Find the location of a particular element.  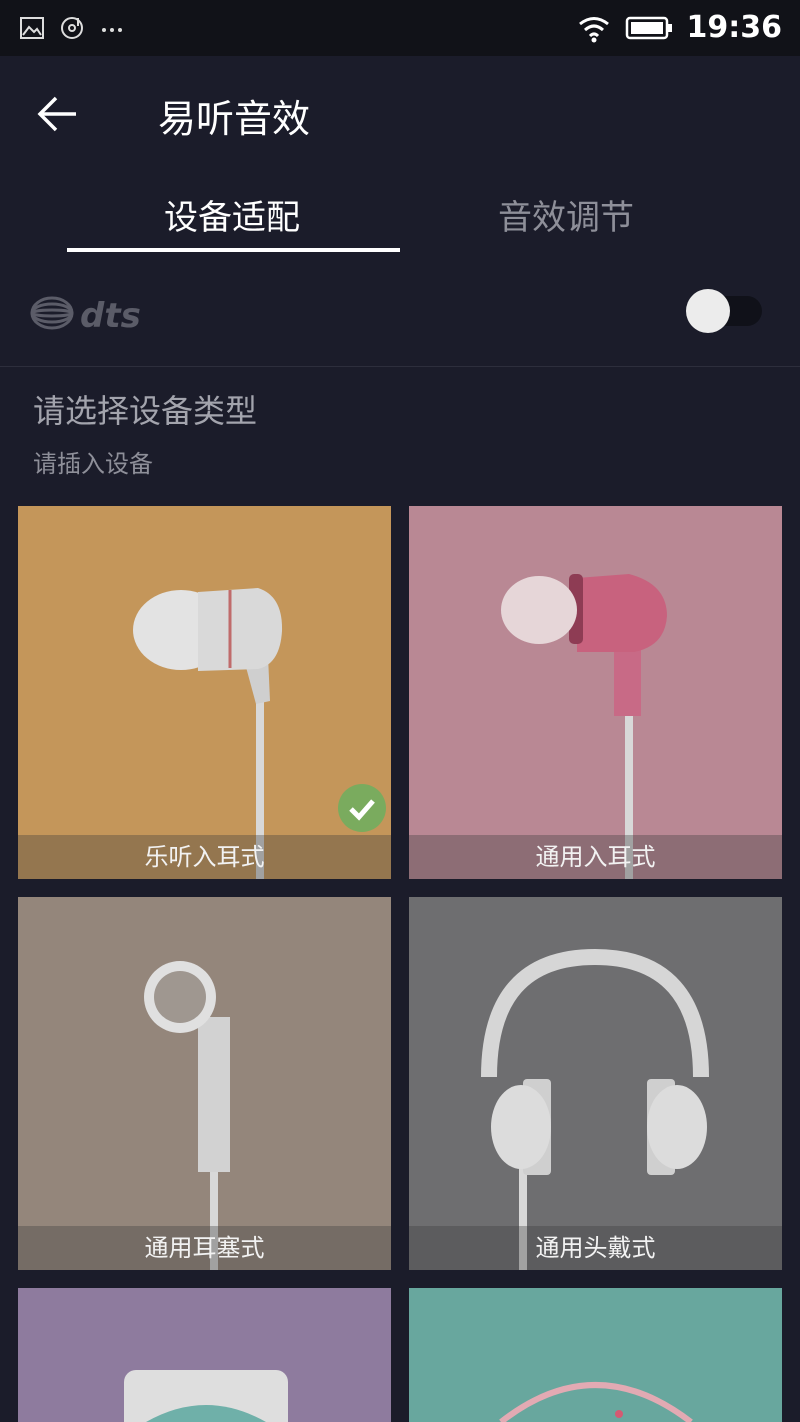

device-label: 通用入耳式 is located at coordinates (595, 857).